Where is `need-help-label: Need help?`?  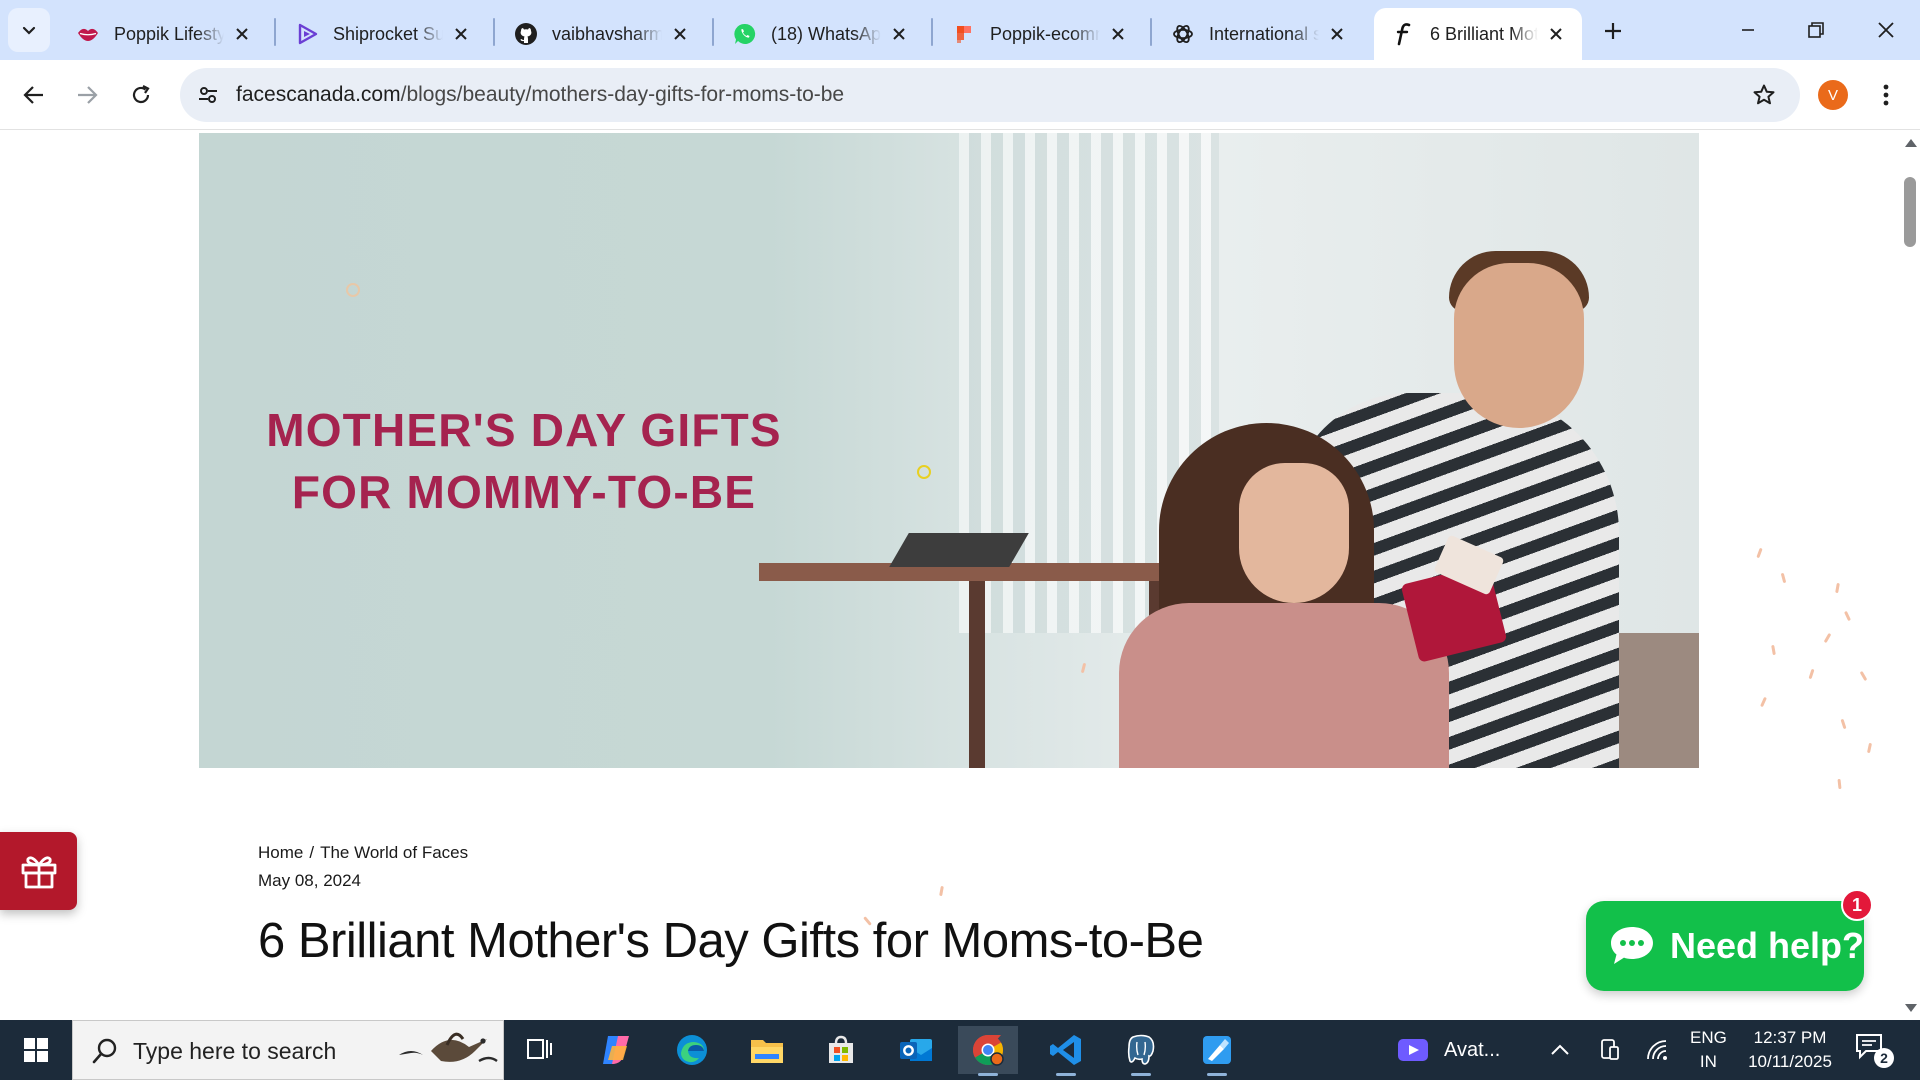
need-help-label: Need help? is located at coordinates (1766, 945).